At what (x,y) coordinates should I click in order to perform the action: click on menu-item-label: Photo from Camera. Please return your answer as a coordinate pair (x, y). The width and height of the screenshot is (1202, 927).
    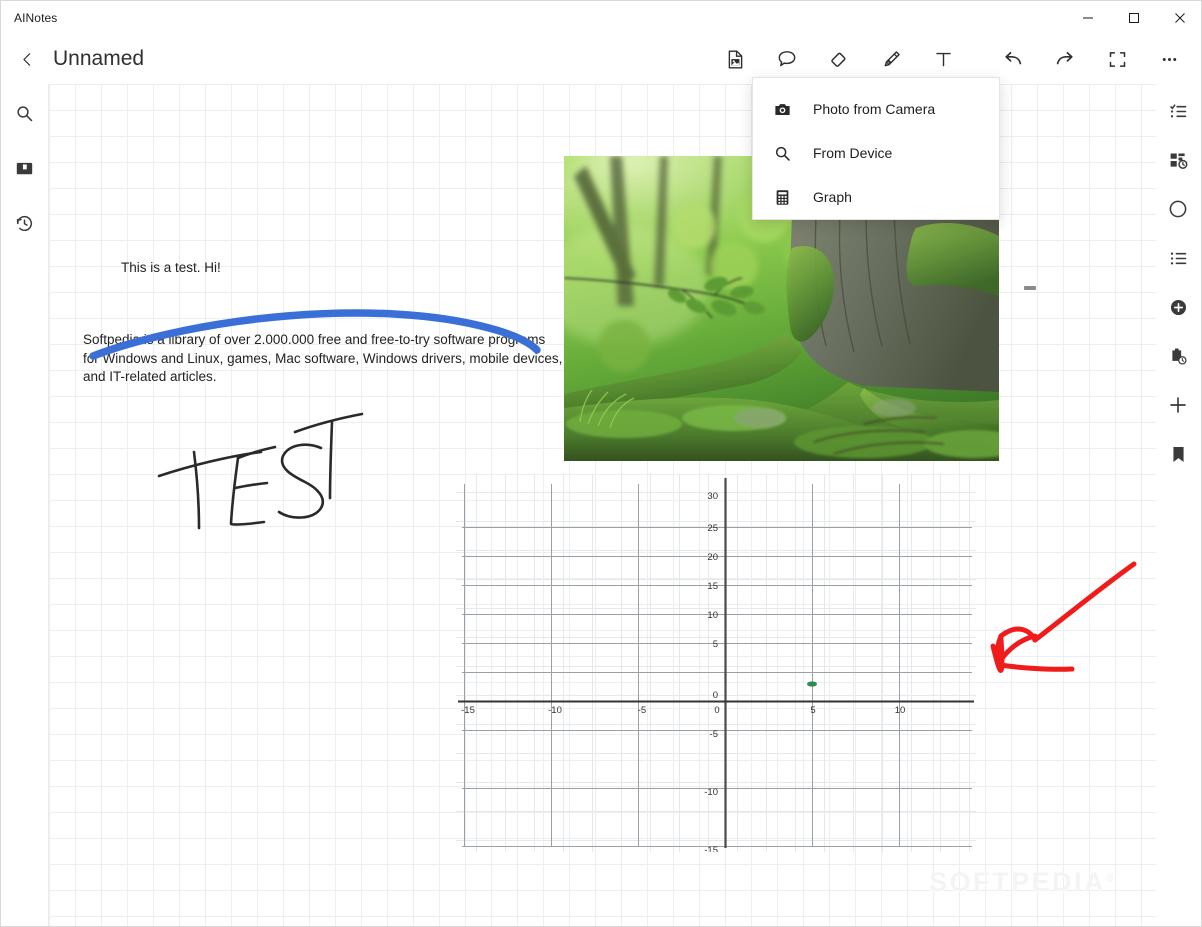
    Looking at the image, I should click on (874, 109).